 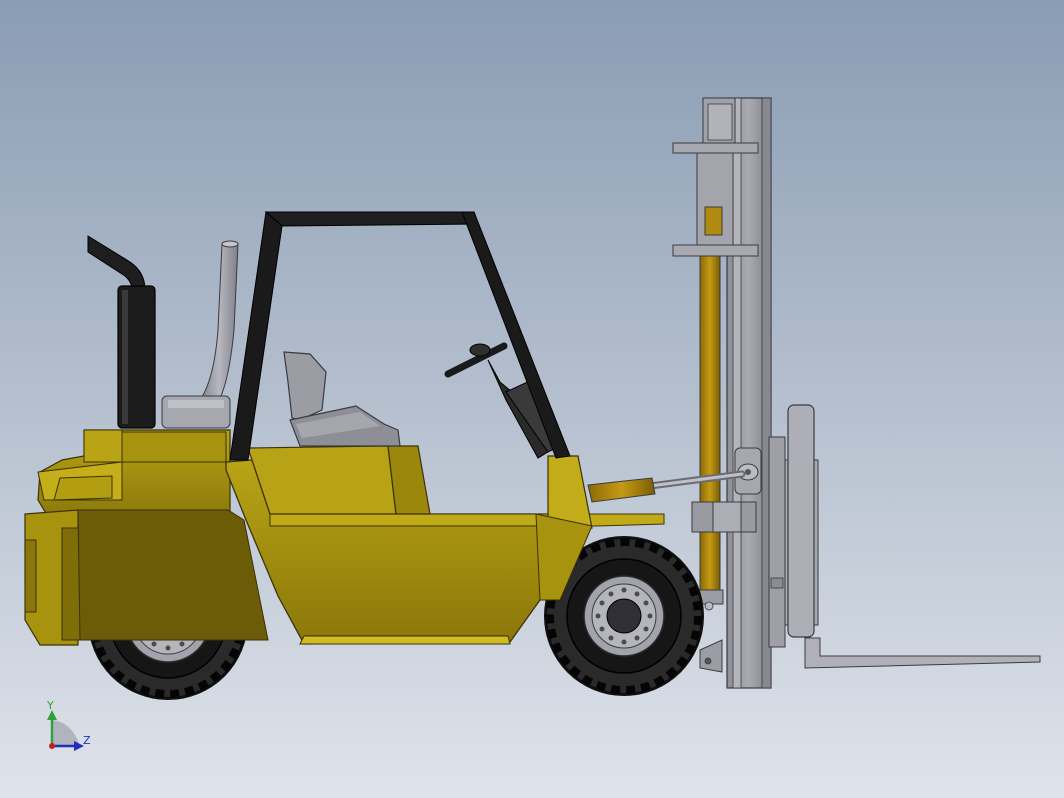 I want to click on x-axis-origin, so click(x=52, y=746).